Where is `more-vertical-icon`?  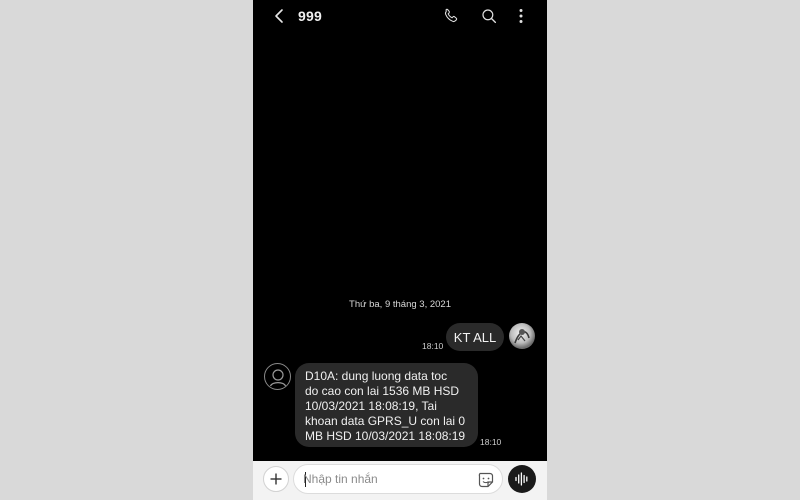
more-vertical-icon is located at coordinates (521, 16).